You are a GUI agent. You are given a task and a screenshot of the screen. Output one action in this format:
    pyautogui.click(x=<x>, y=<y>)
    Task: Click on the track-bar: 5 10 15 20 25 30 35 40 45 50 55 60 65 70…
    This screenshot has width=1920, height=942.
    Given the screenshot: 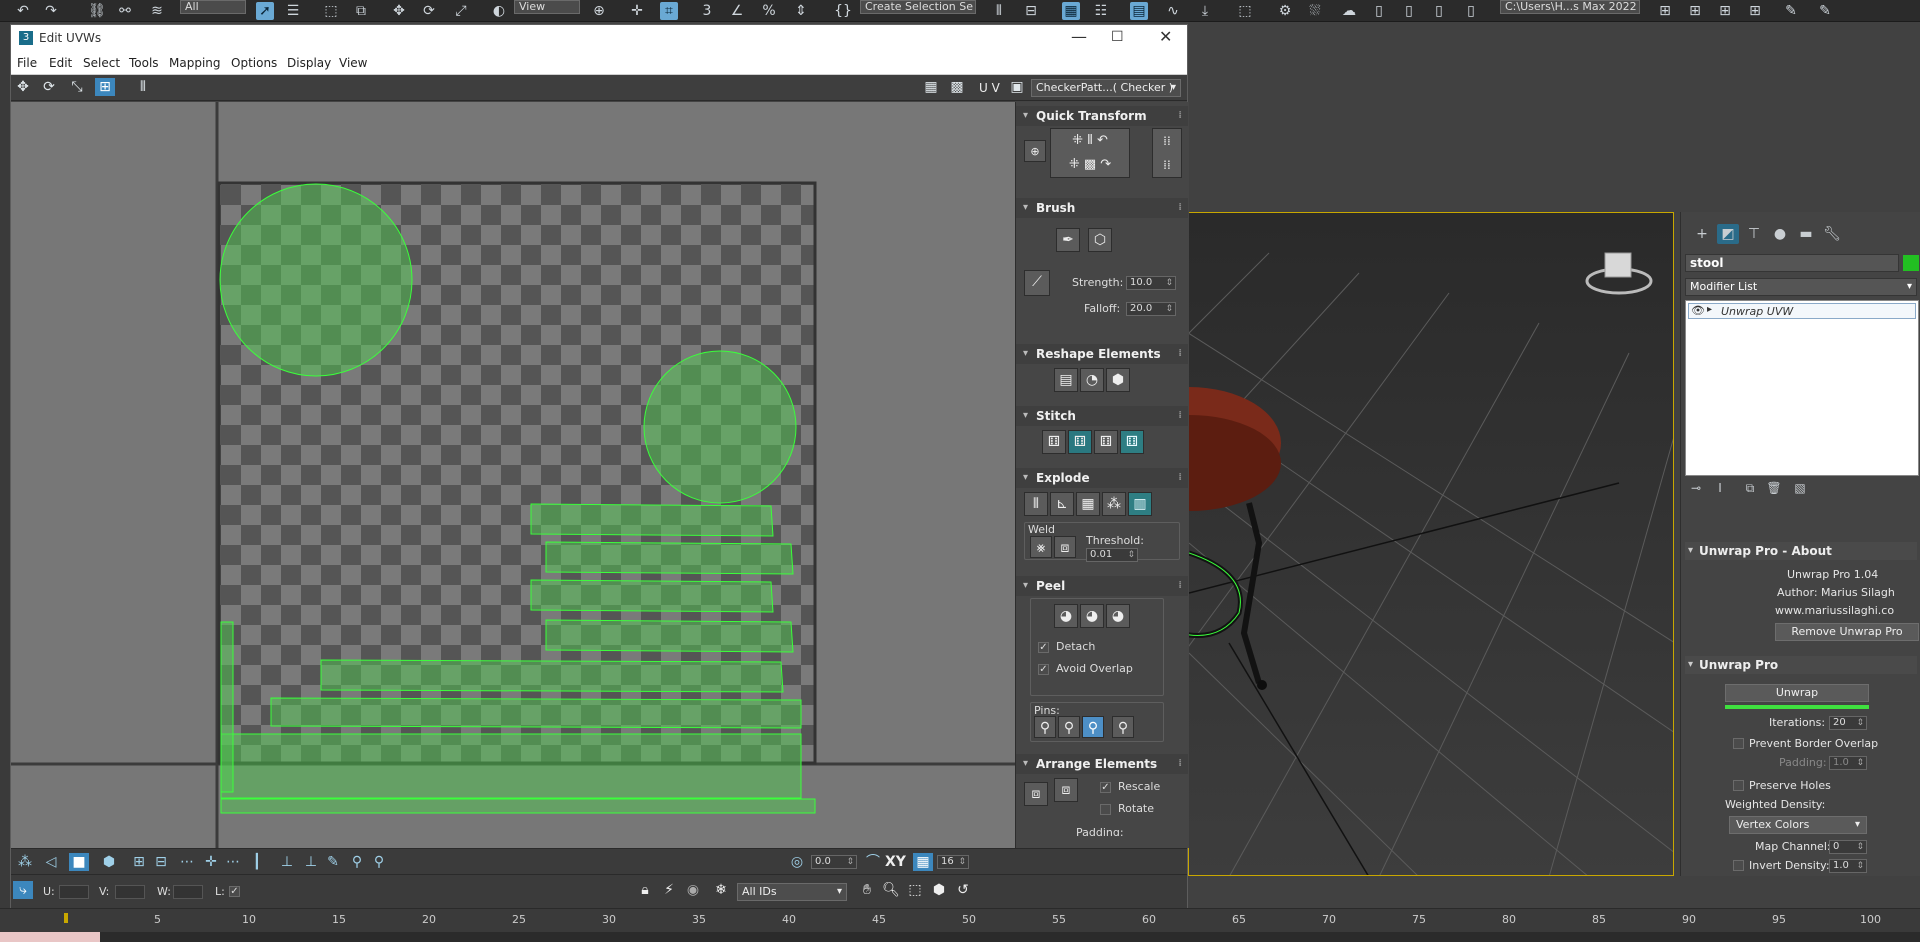 What is the action you would take?
    pyautogui.click(x=960, y=920)
    